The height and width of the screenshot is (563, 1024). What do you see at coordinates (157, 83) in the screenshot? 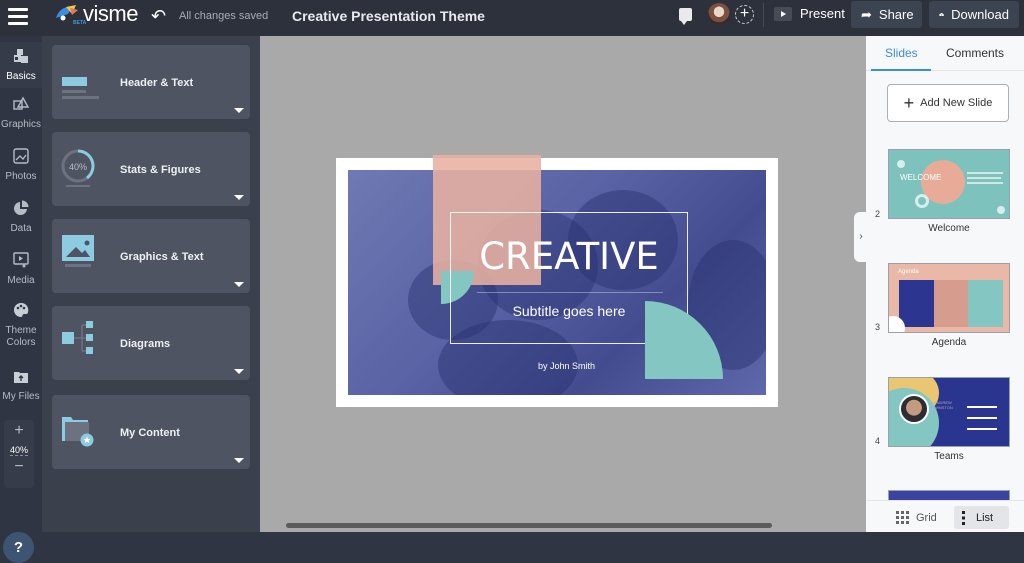
I see `card-title: Header & Text` at bounding box center [157, 83].